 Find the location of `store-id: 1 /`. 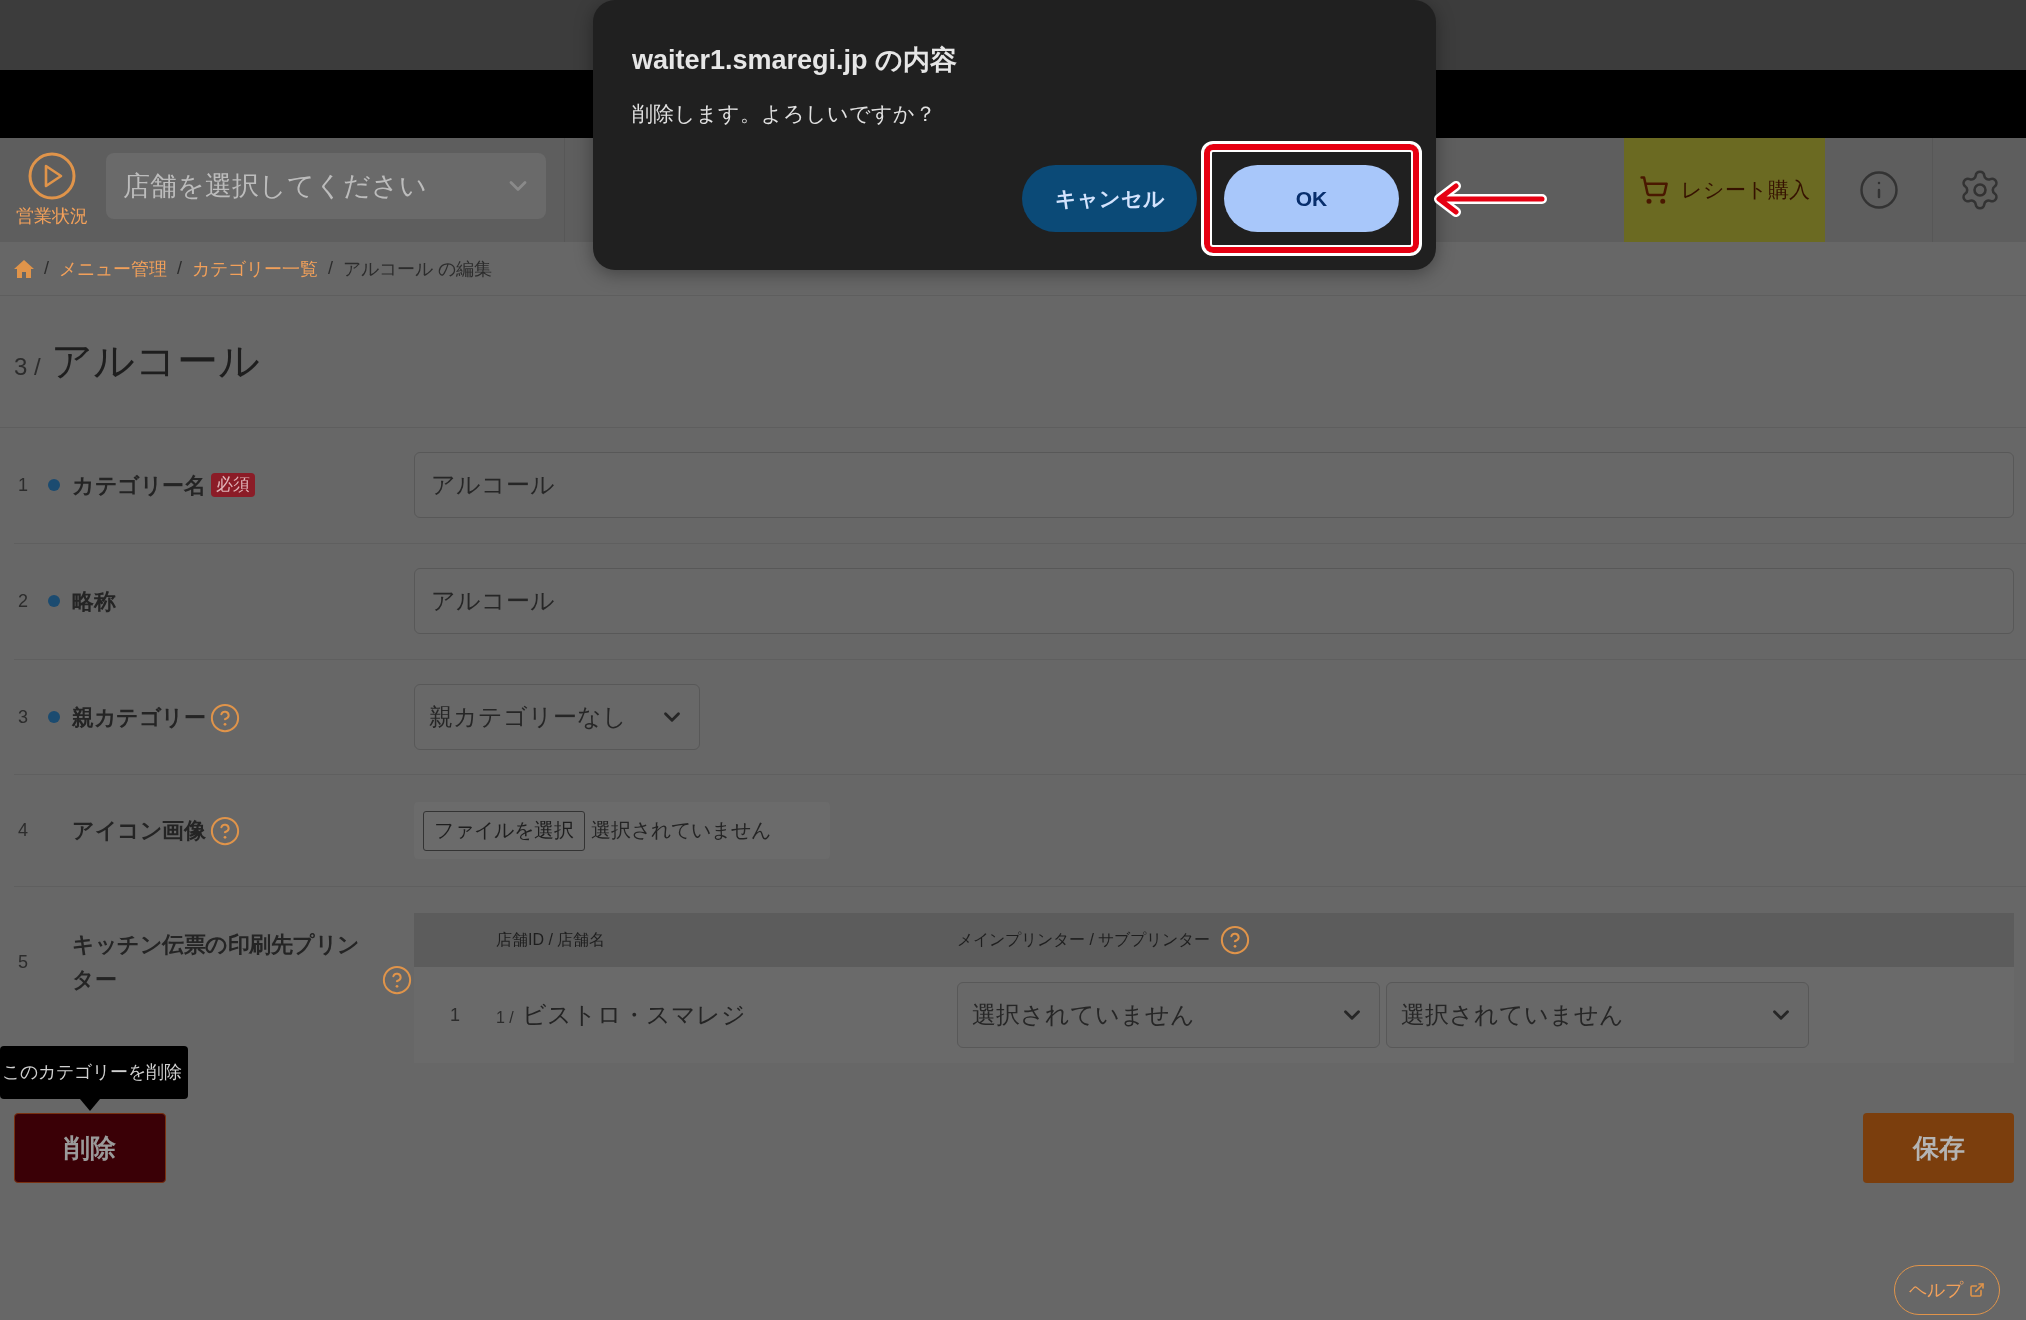

store-id: 1 / is located at coordinates (505, 1018).